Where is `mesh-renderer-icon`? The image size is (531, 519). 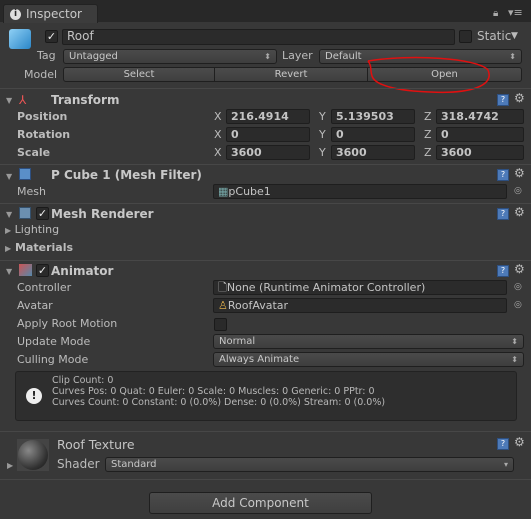
mesh-renderer-icon is located at coordinates (25, 213).